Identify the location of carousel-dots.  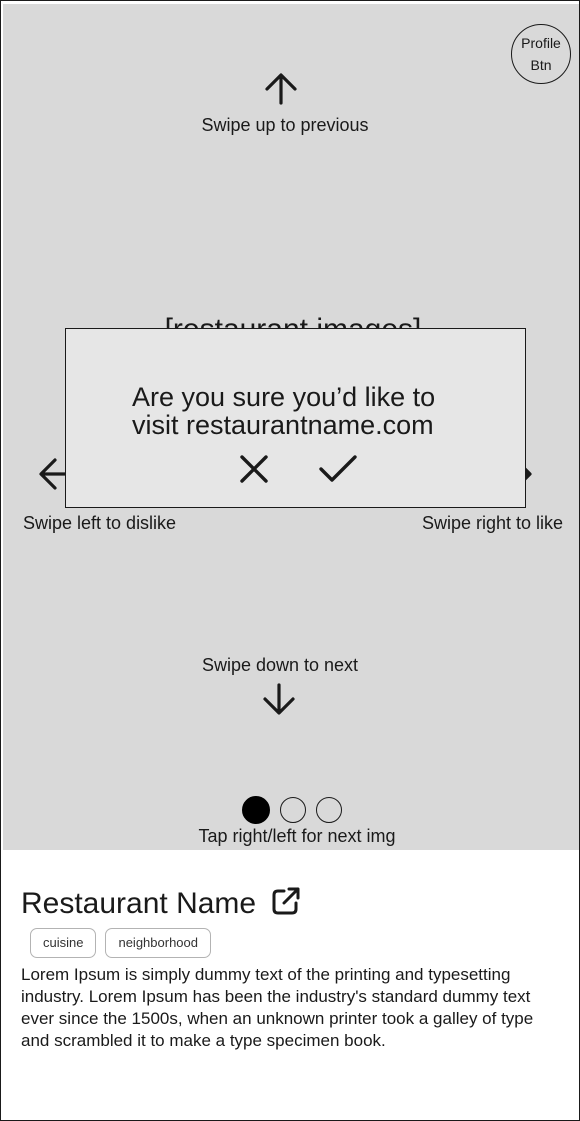
(292, 810).